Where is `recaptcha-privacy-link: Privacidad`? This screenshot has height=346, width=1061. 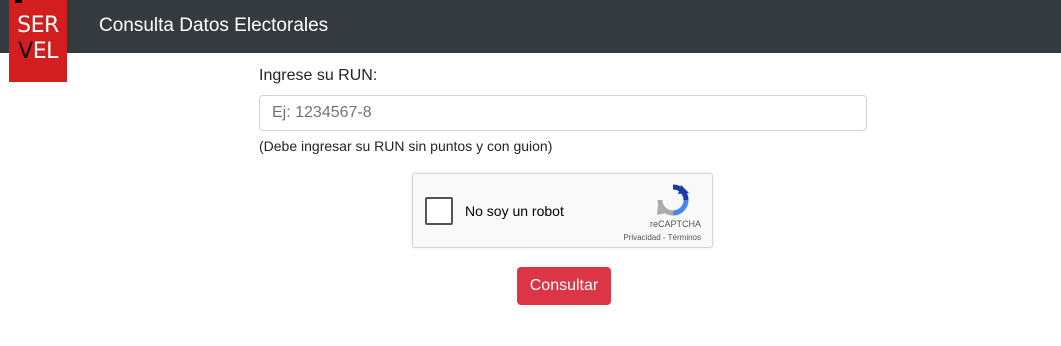
recaptcha-privacy-link: Privacidad is located at coordinates (641, 237).